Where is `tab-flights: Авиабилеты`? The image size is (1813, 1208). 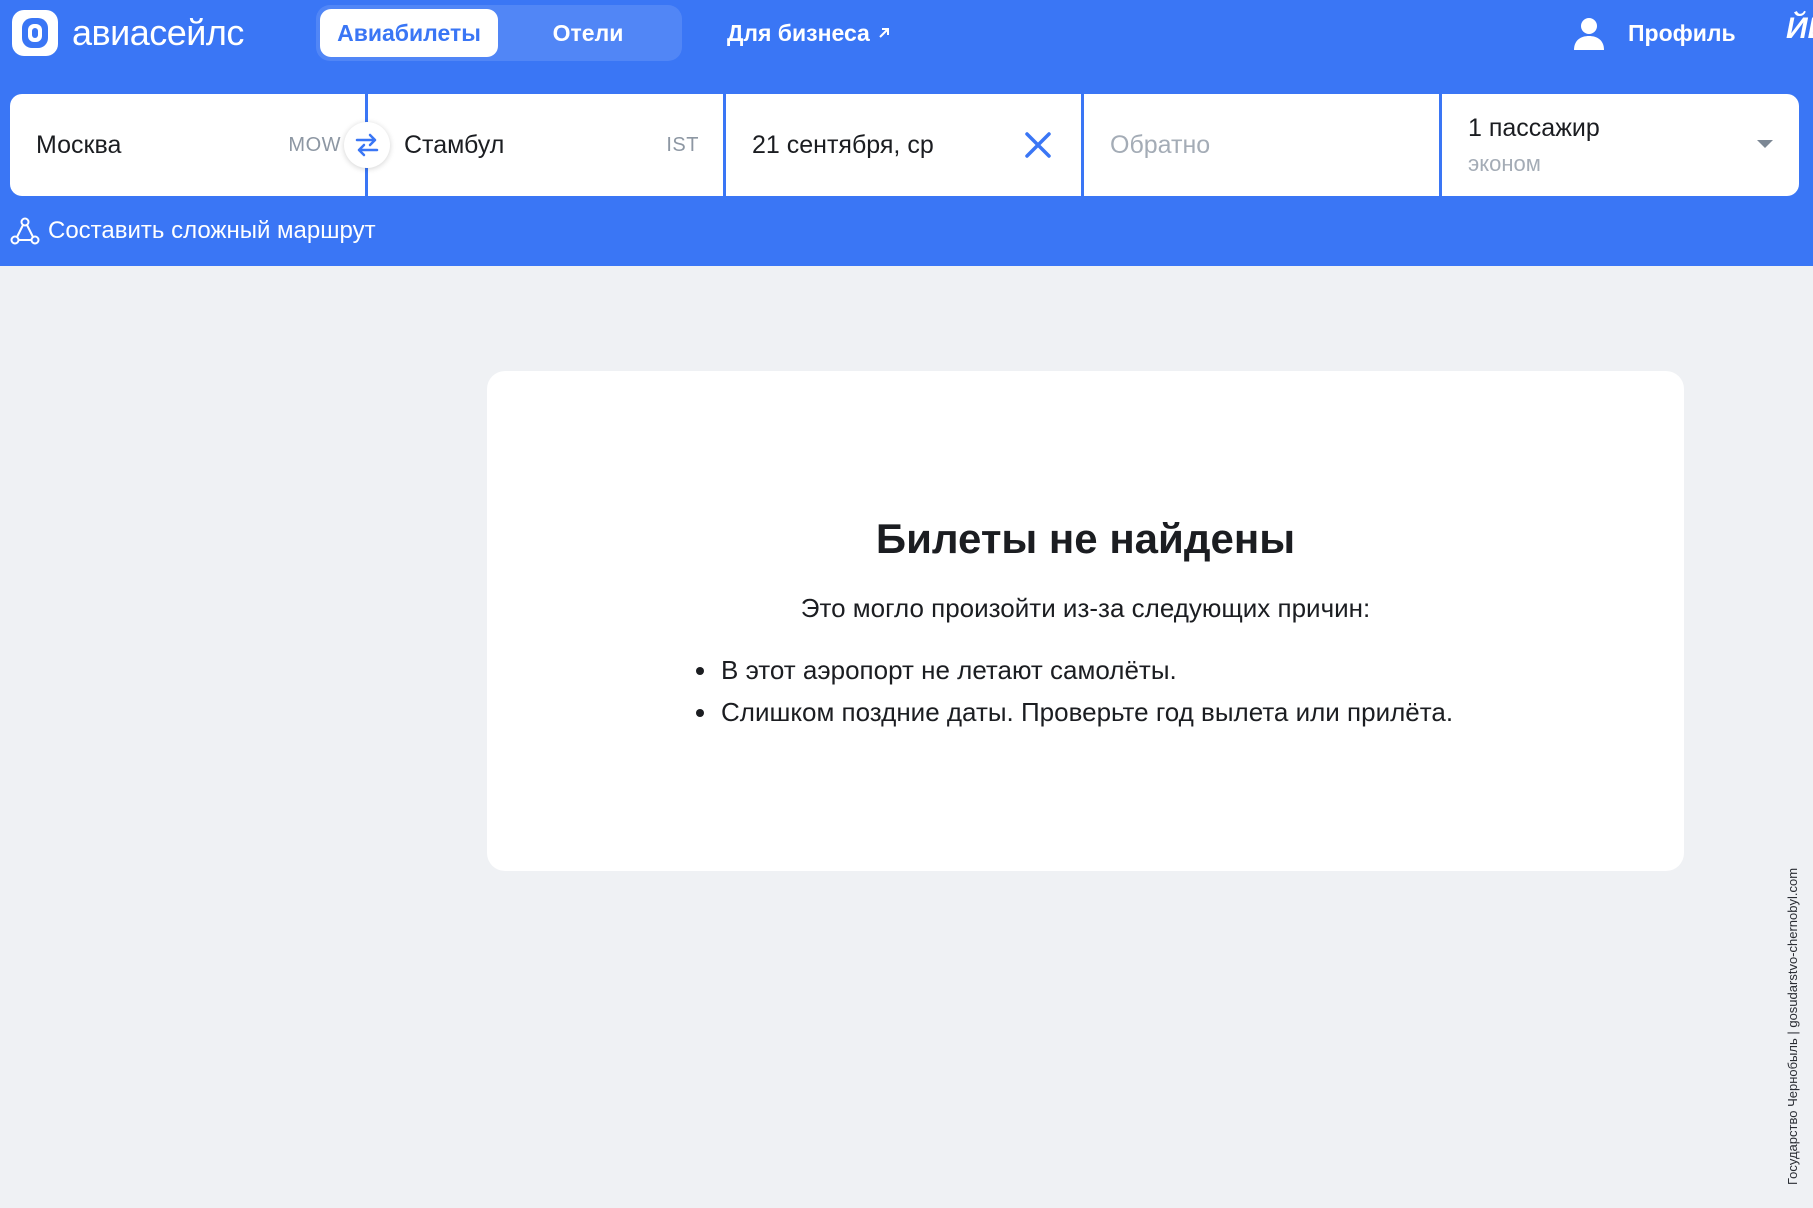
tab-flights: Авиабилеты is located at coordinates (409, 33).